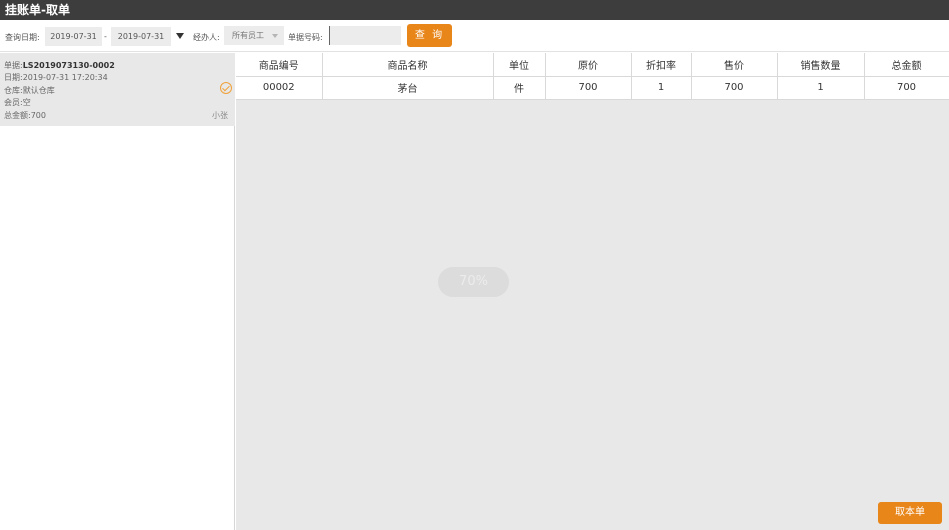  Describe the element at coordinates (473, 282) in the screenshot. I see `loading-toast: 70%` at that location.